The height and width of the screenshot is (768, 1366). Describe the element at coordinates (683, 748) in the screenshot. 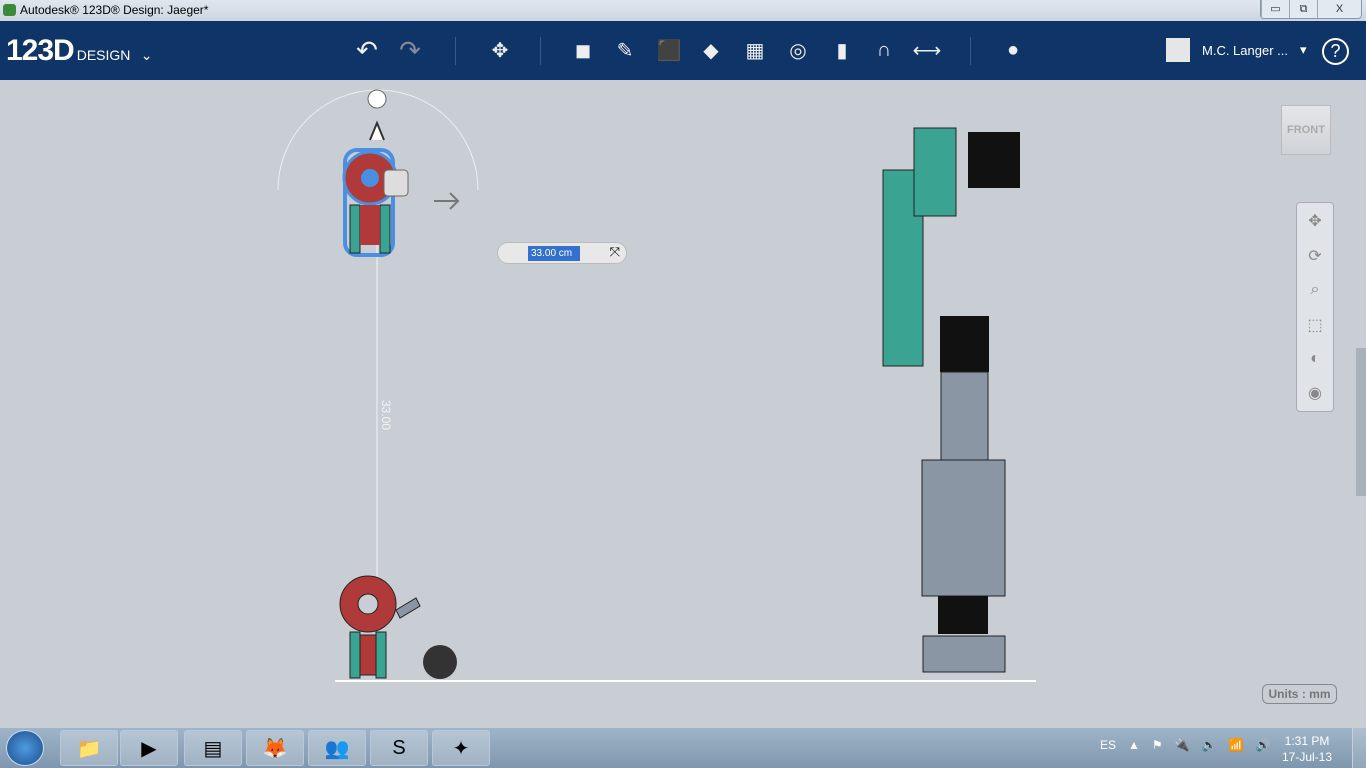

I see `taskbar: 📁 ▶ ▤ 🦊 👥 S ✦ ES ▲ ⚑ 🔌 🔈 📶 🔊 1:31 PM 17-Jul-13` at that location.